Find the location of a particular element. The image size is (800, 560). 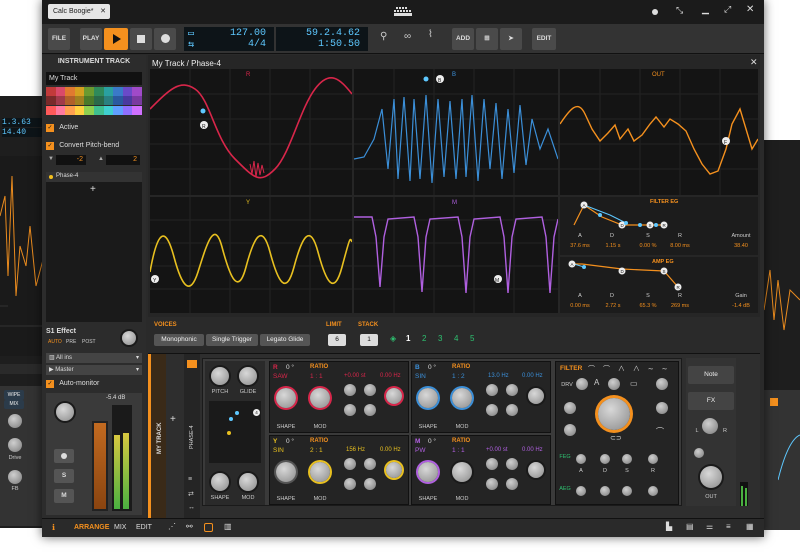

osc-y-knob-a is located at coordinates (350, 464).